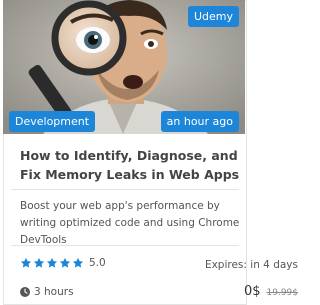  Describe the element at coordinates (52, 121) in the screenshot. I see `category-badge: Development` at that location.